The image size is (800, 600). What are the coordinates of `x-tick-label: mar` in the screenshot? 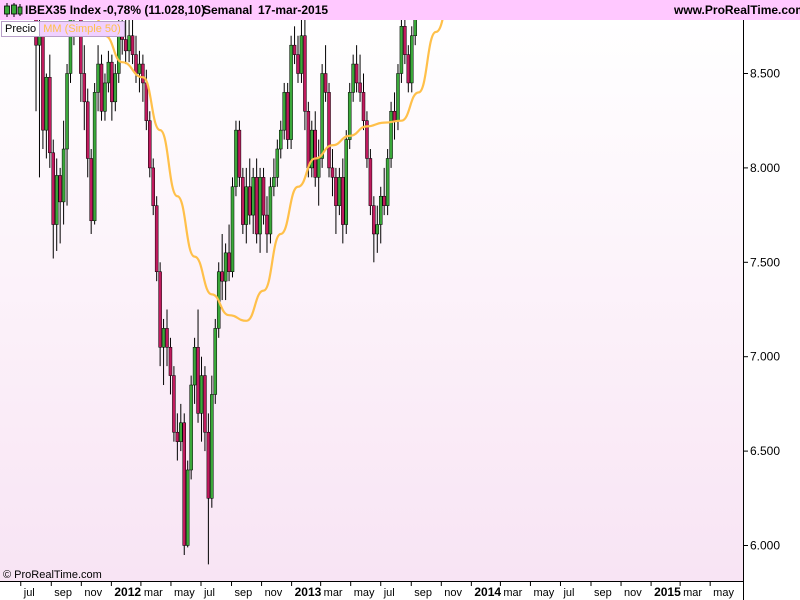 It's located at (692, 593).